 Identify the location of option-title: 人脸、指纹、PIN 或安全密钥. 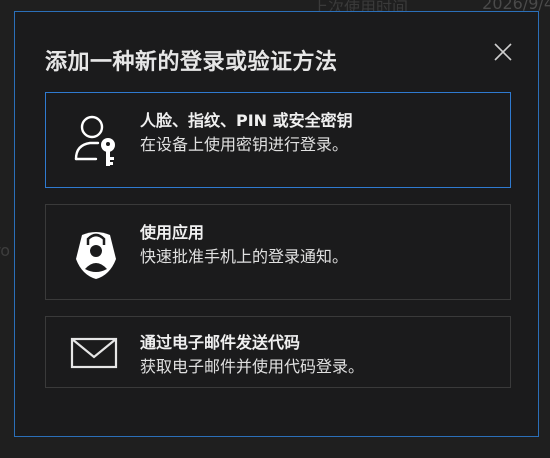
(246, 120).